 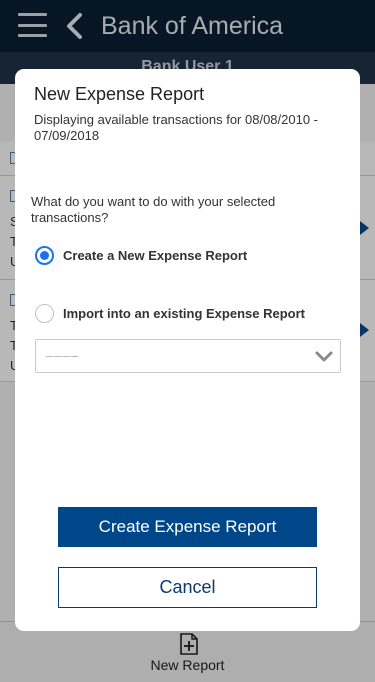 What do you see at coordinates (44, 255) in the screenshot?
I see `radio-create-new` at bounding box center [44, 255].